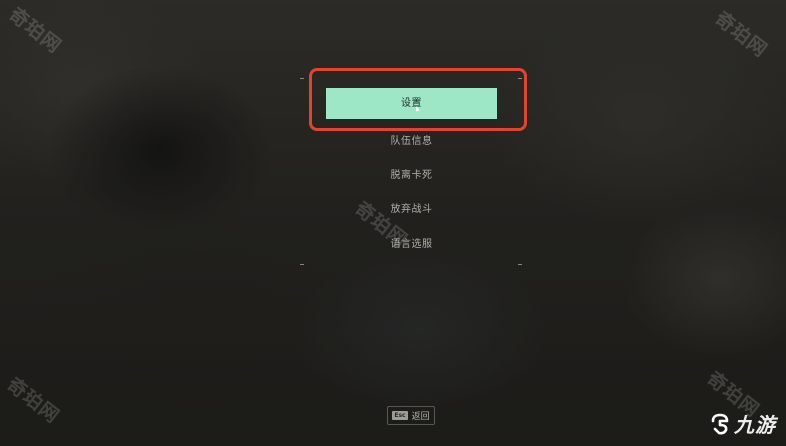 The width and height of the screenshot is (786, 446). I want to click on menu-item-language-server: 语言选服, so click(411, 242).